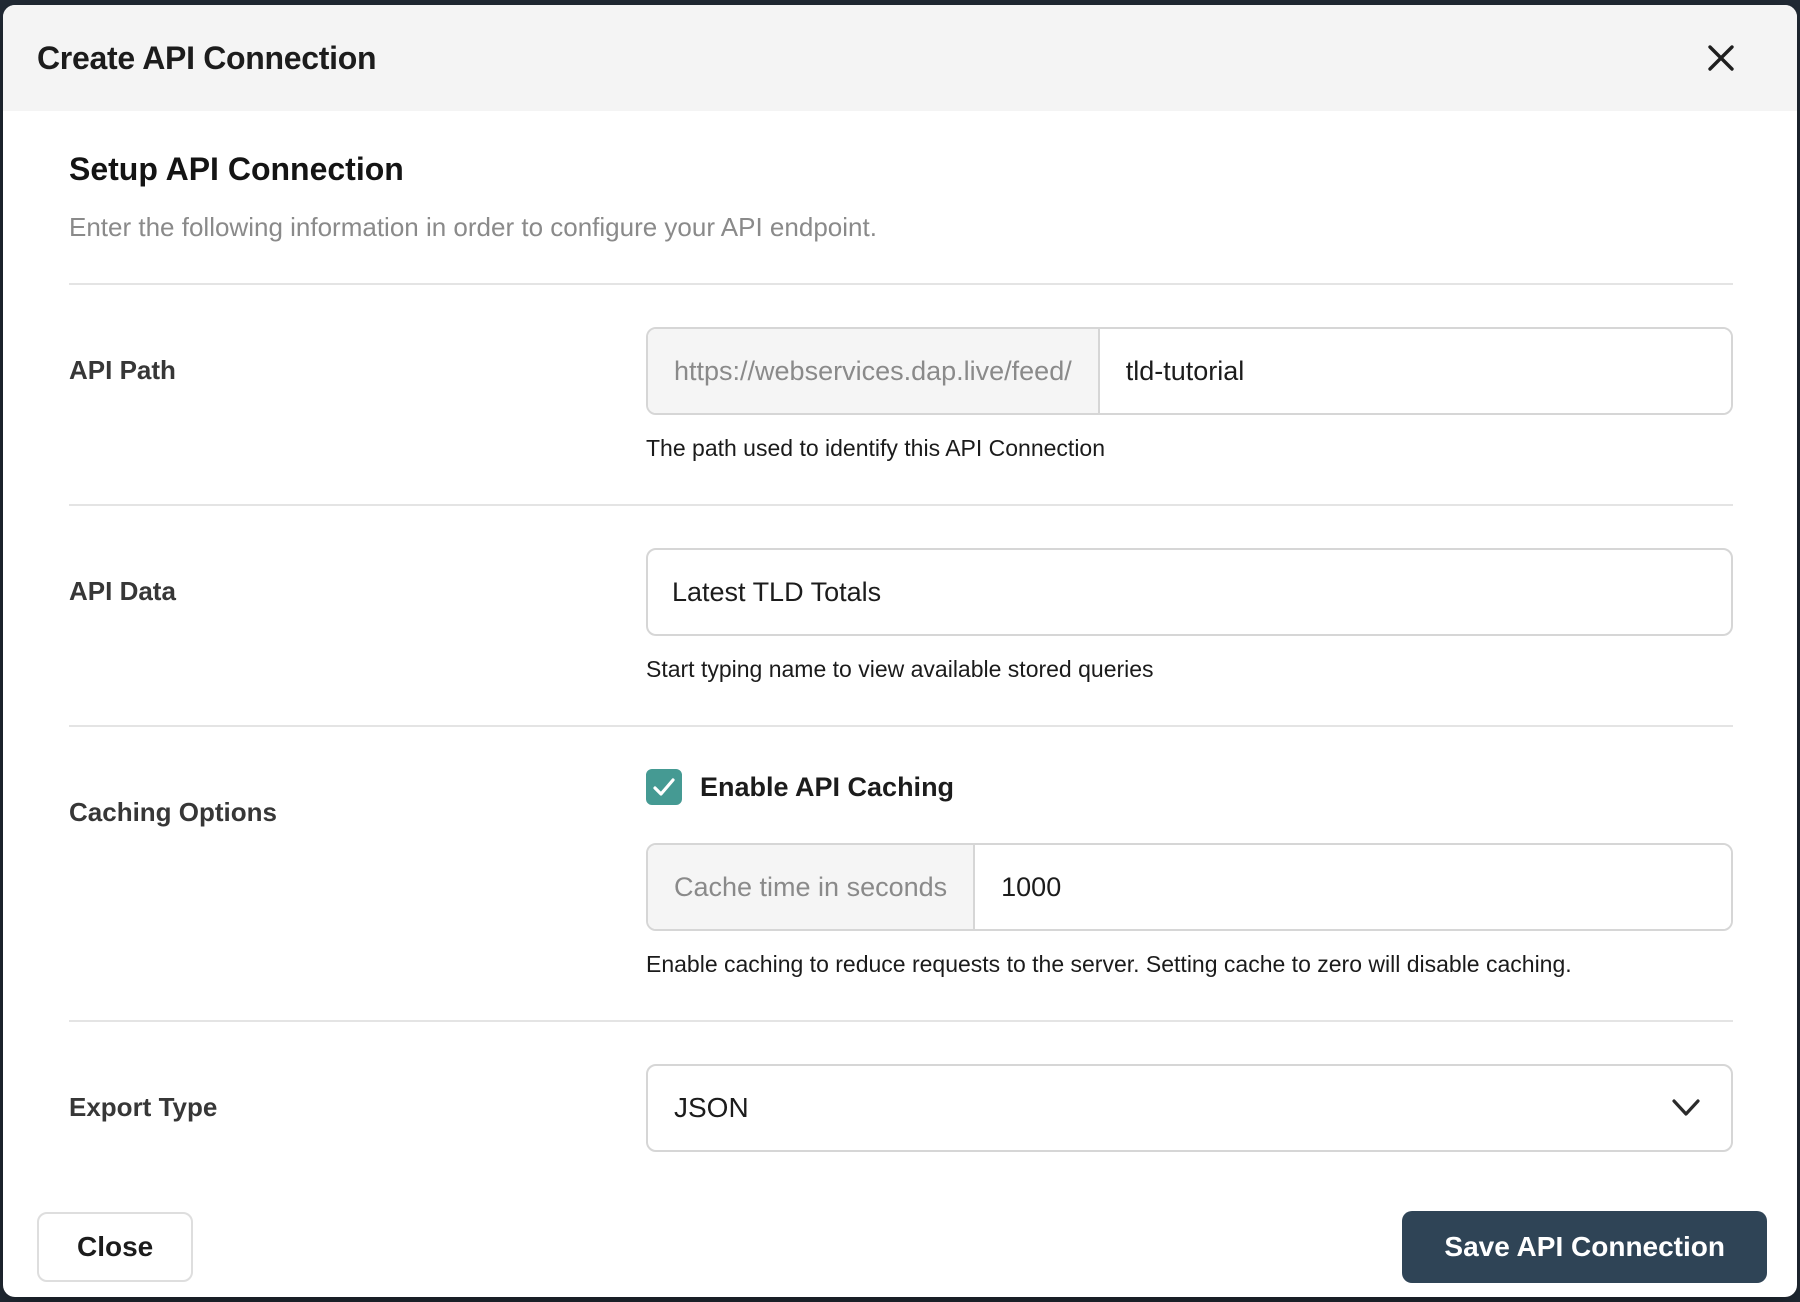 This screenshot has height=1302, width=1800. I want to click on enable-caching-label: Enable API Caching, so click(827, 787).